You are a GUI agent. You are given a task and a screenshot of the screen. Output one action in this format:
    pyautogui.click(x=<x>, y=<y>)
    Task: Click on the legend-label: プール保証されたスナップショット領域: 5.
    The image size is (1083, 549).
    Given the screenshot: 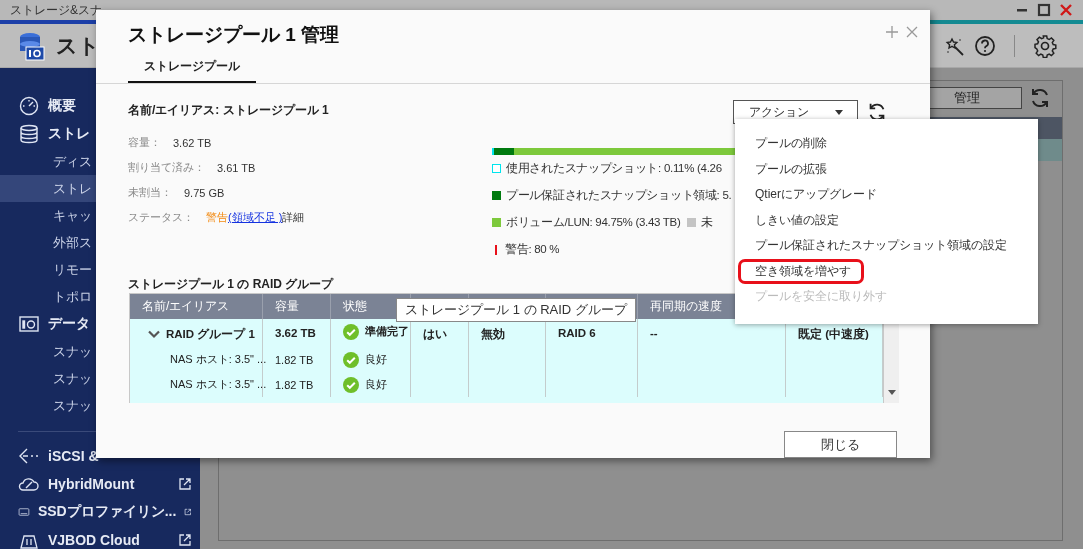 What is the action you would take?
    pyautogui.click(x=619, y=196)
    